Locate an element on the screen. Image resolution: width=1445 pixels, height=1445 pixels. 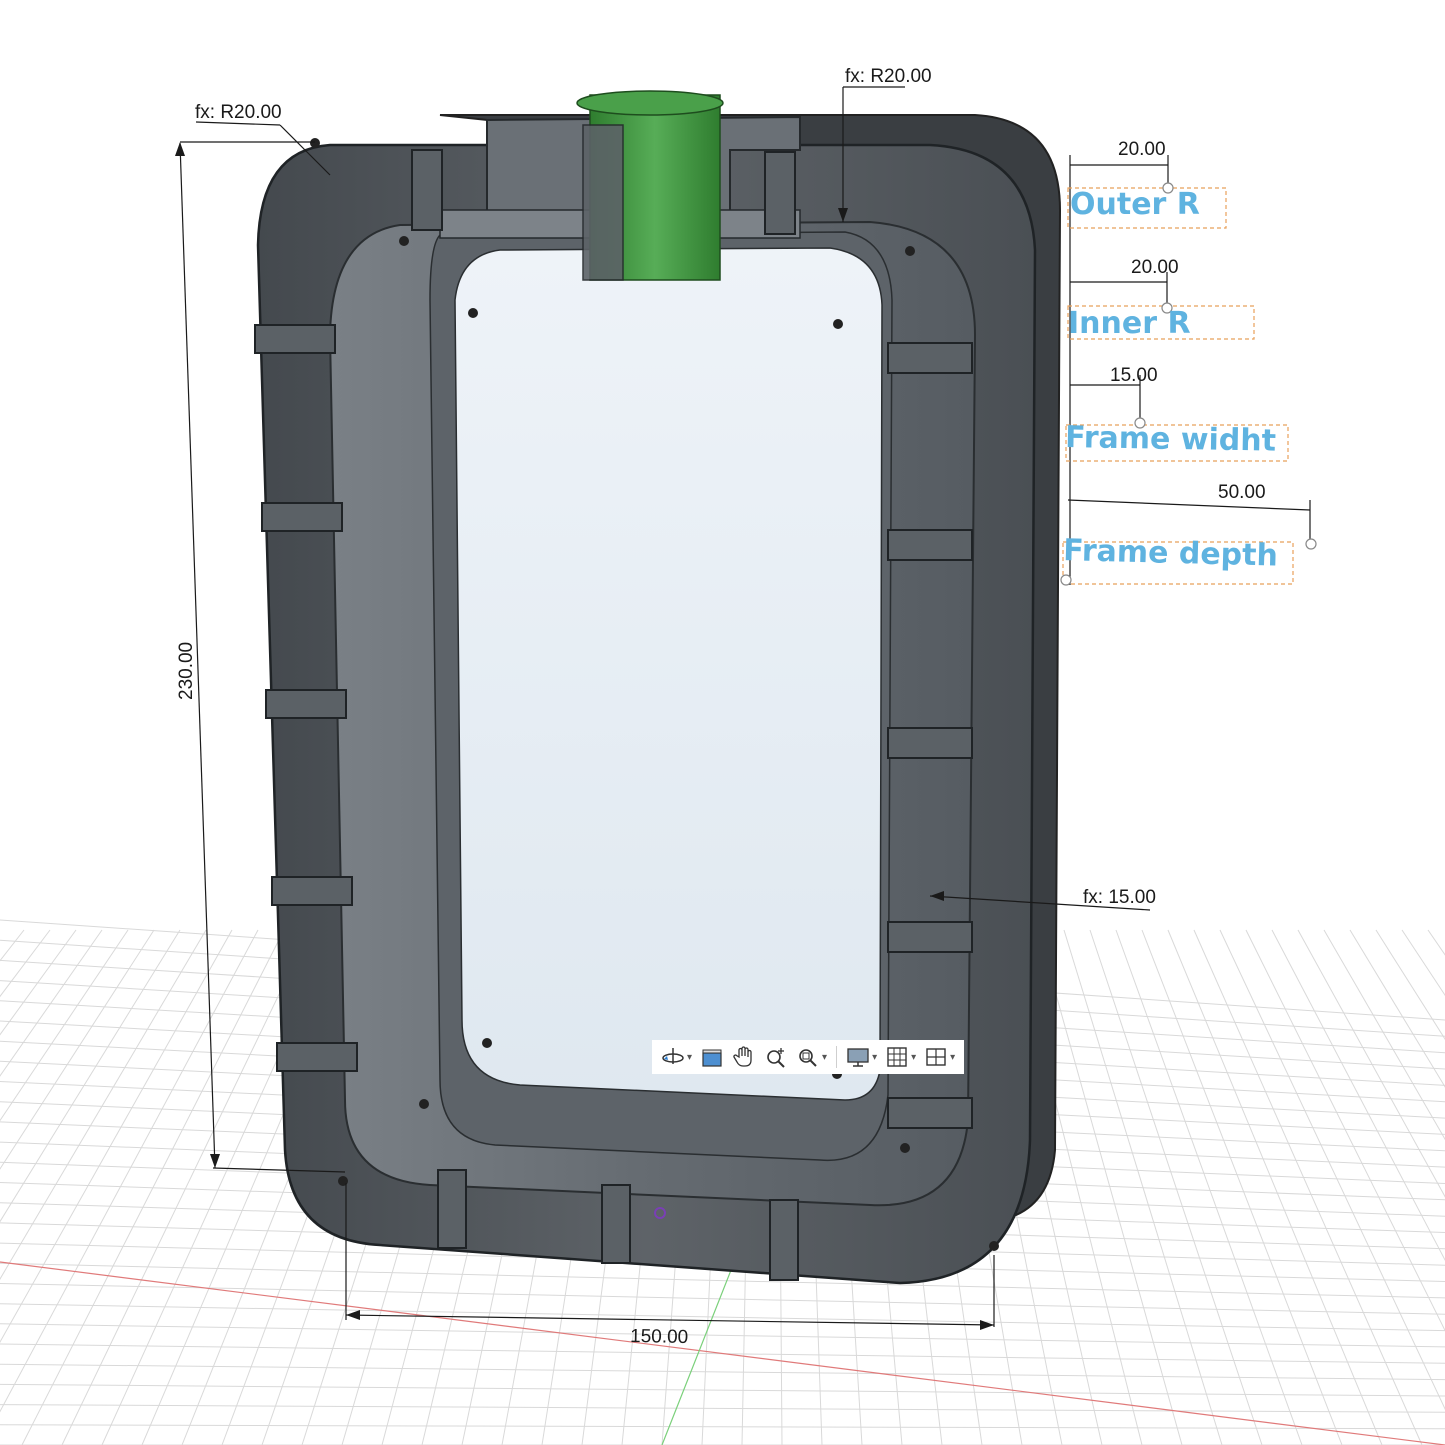
orbit-menu-caret: ▾ is located at coordinates (689, 1057).